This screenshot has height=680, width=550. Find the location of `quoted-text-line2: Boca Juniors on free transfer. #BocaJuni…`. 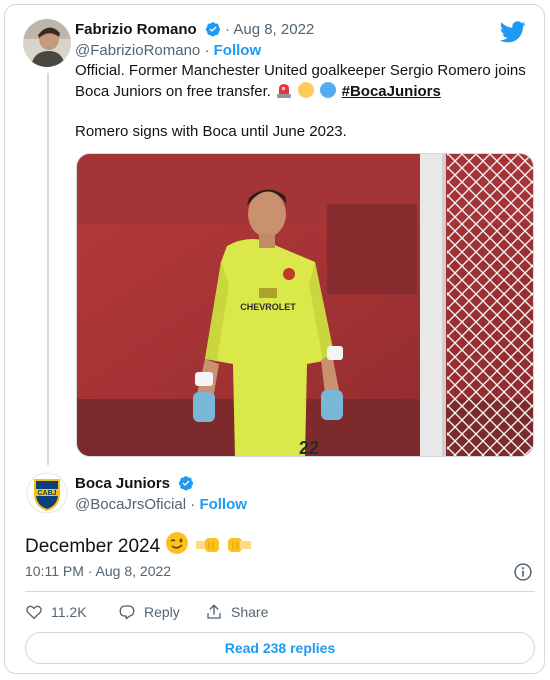

quoted-text-line2: Boca Juniors on free transfer. #BocaJuni… is located at coordinates (258, 91).